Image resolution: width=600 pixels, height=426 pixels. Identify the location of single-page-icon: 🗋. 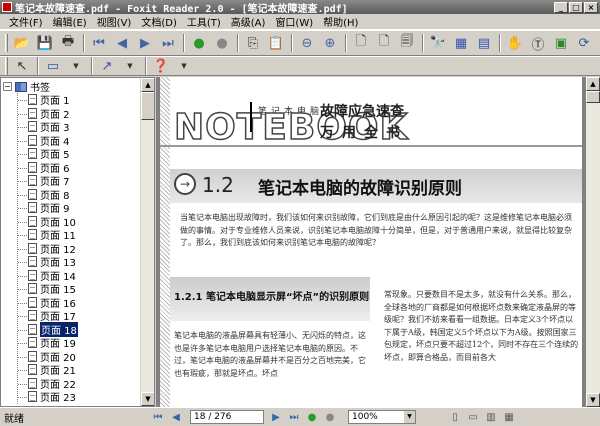
(361, 43).